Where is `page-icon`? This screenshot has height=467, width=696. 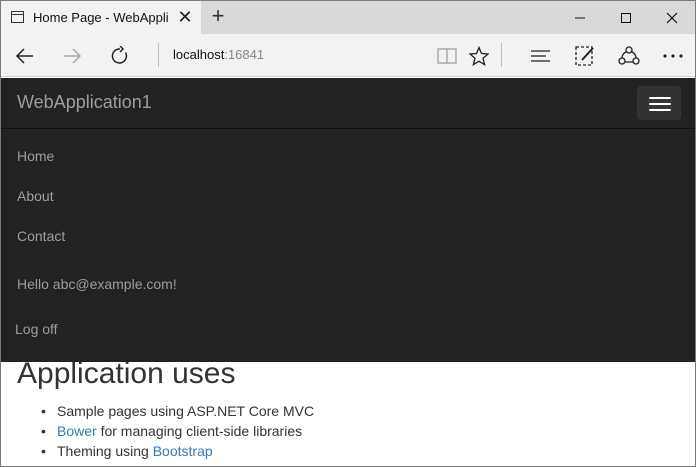 page-icon is located at coordinates (17, 17).